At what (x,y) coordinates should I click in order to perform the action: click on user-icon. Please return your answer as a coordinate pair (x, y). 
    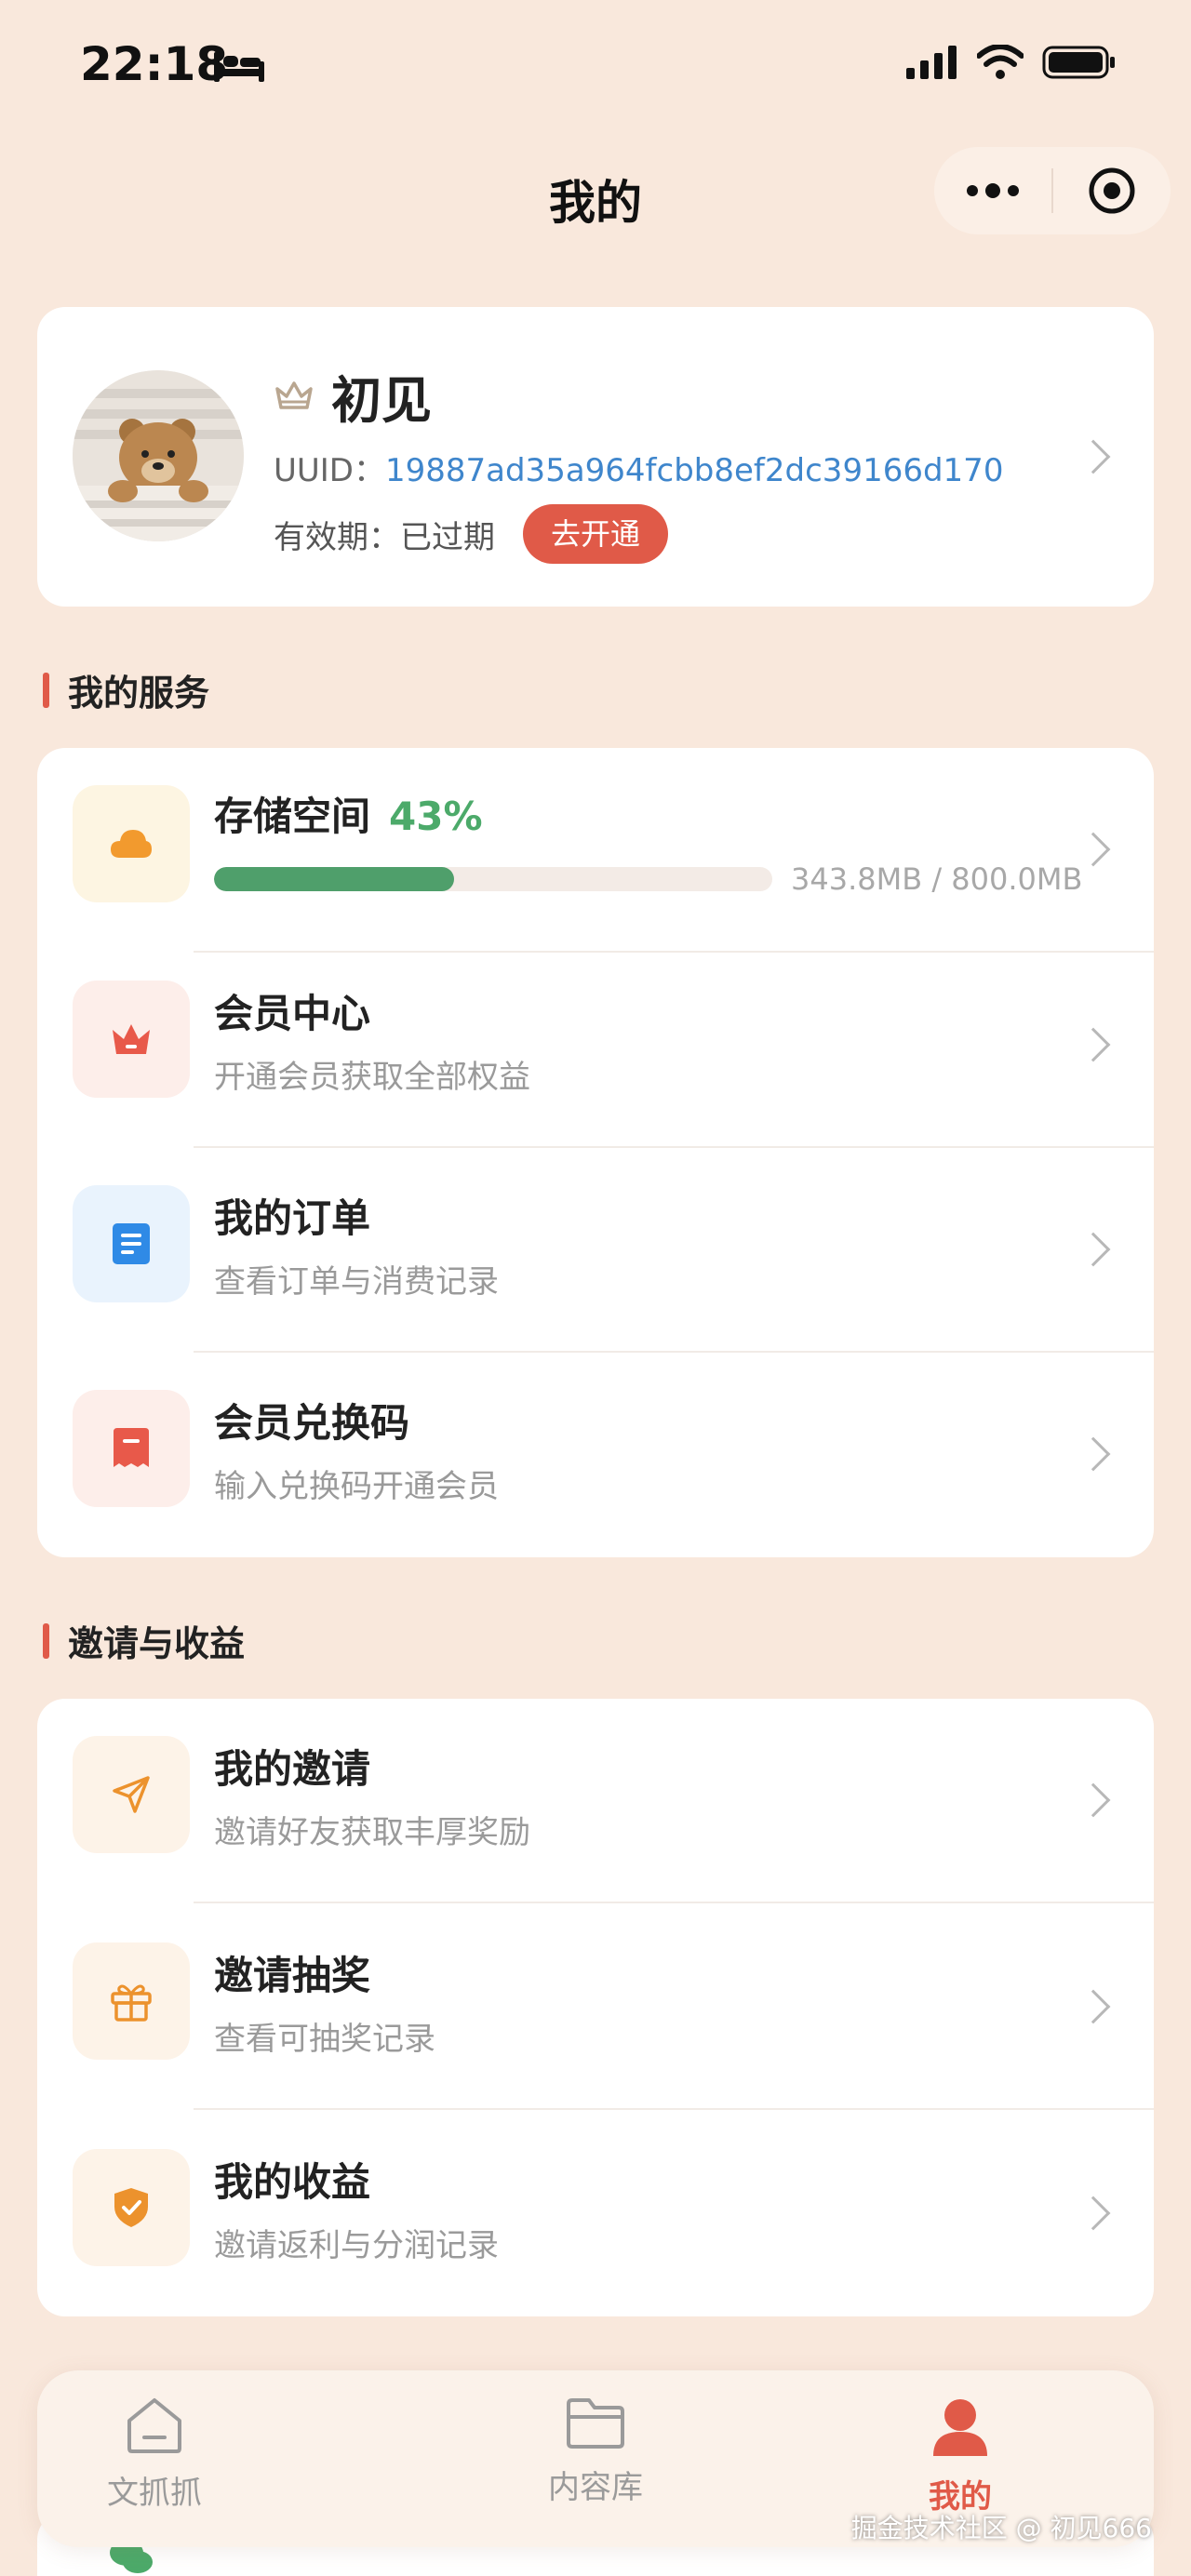
    Looking at the image, I should click on (960, 2427).